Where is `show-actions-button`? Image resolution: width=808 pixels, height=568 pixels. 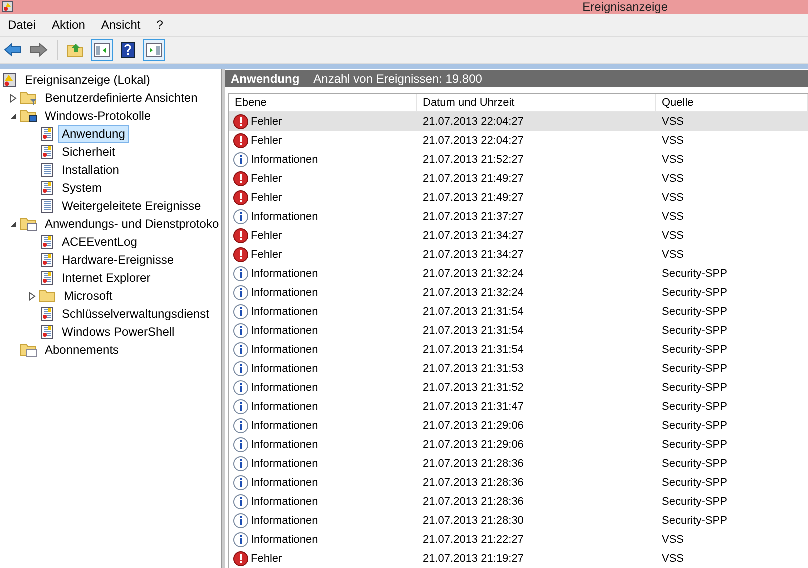
show-actions-button is located at coordinates (154, 50).